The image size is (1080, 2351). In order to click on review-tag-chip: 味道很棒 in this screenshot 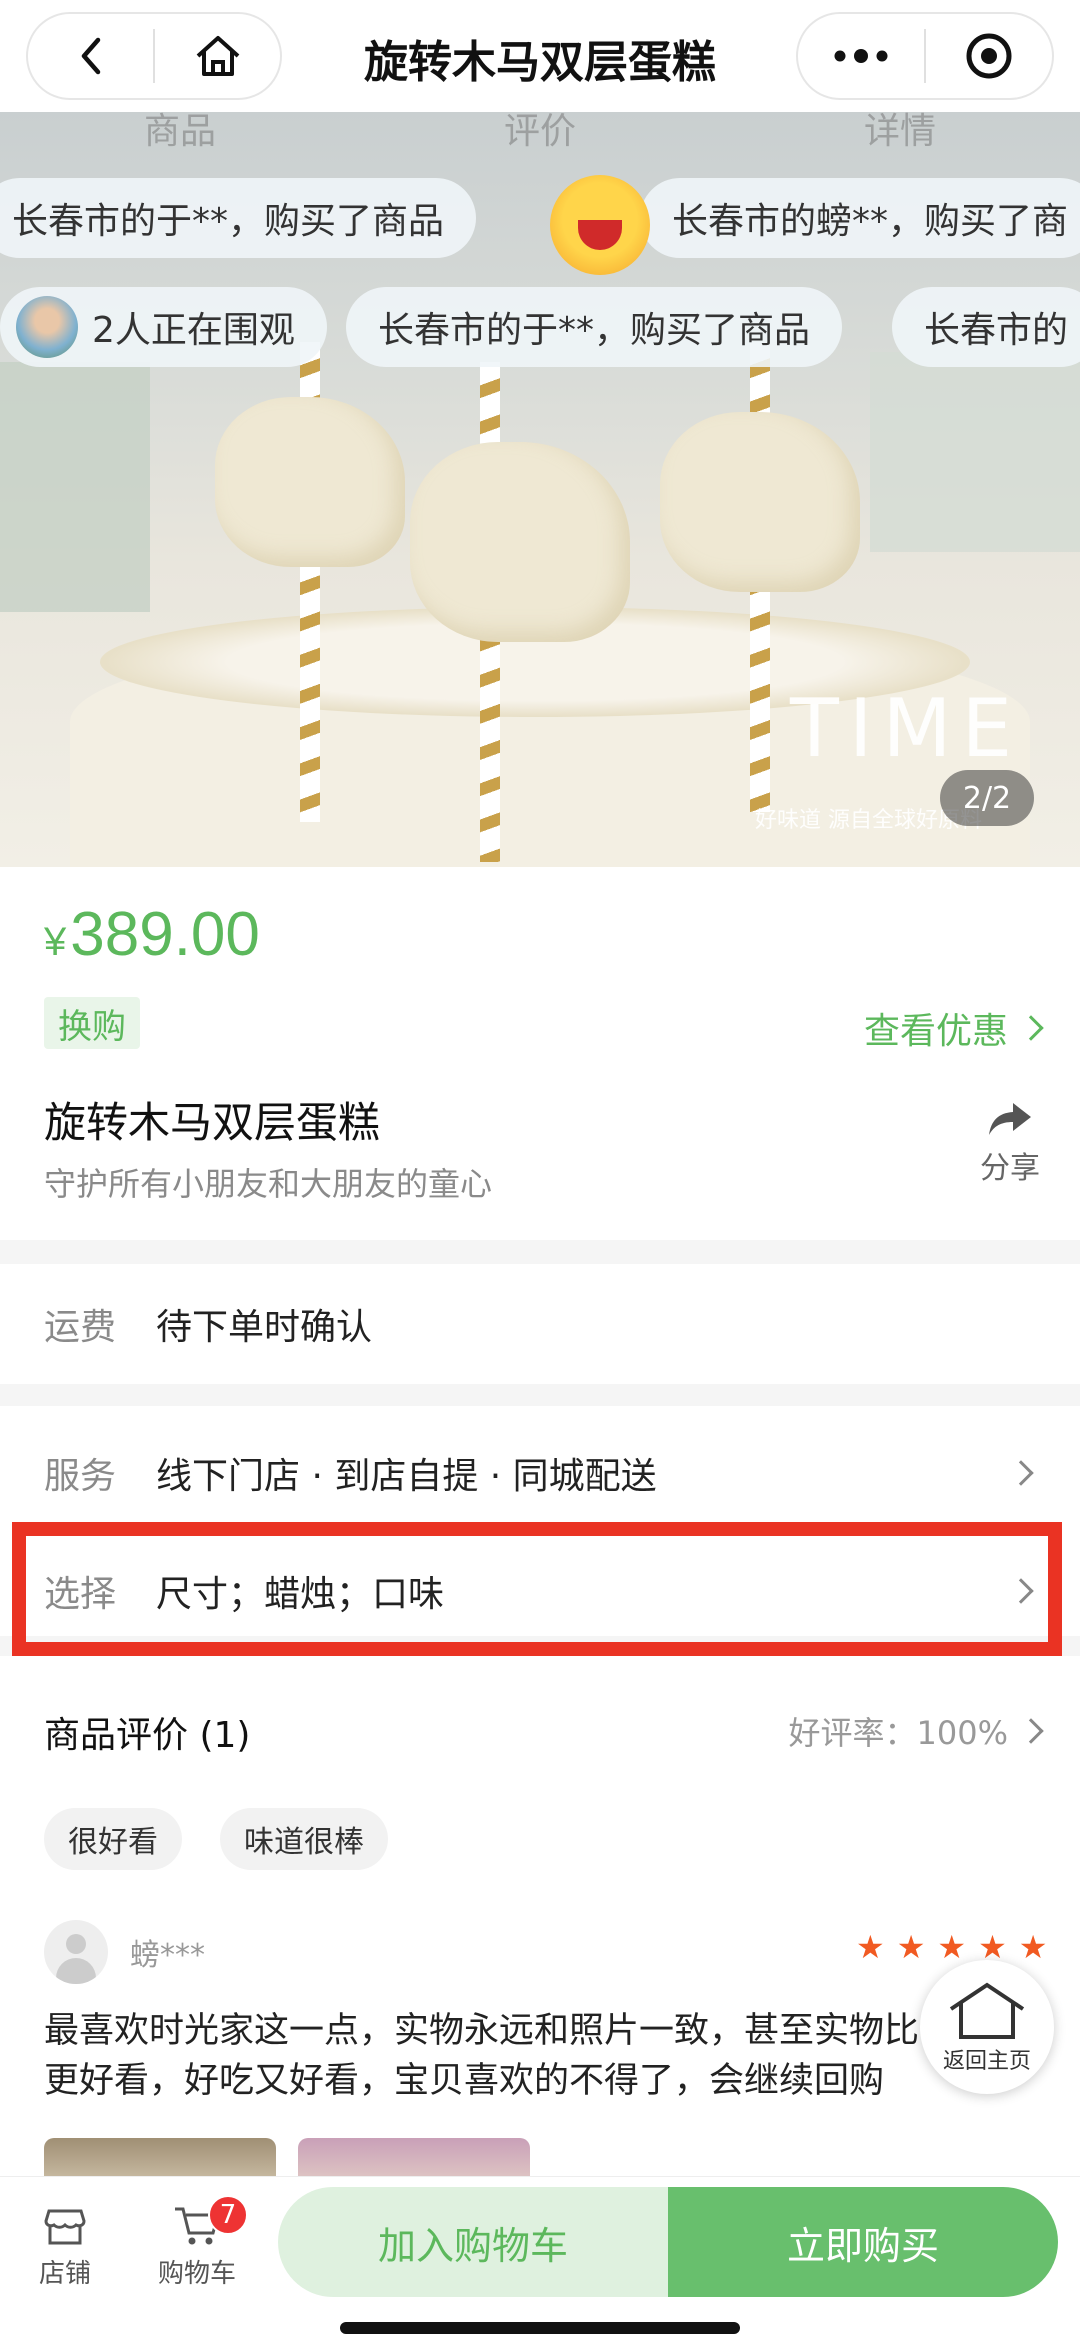, I will do `click(304, 1839)`.